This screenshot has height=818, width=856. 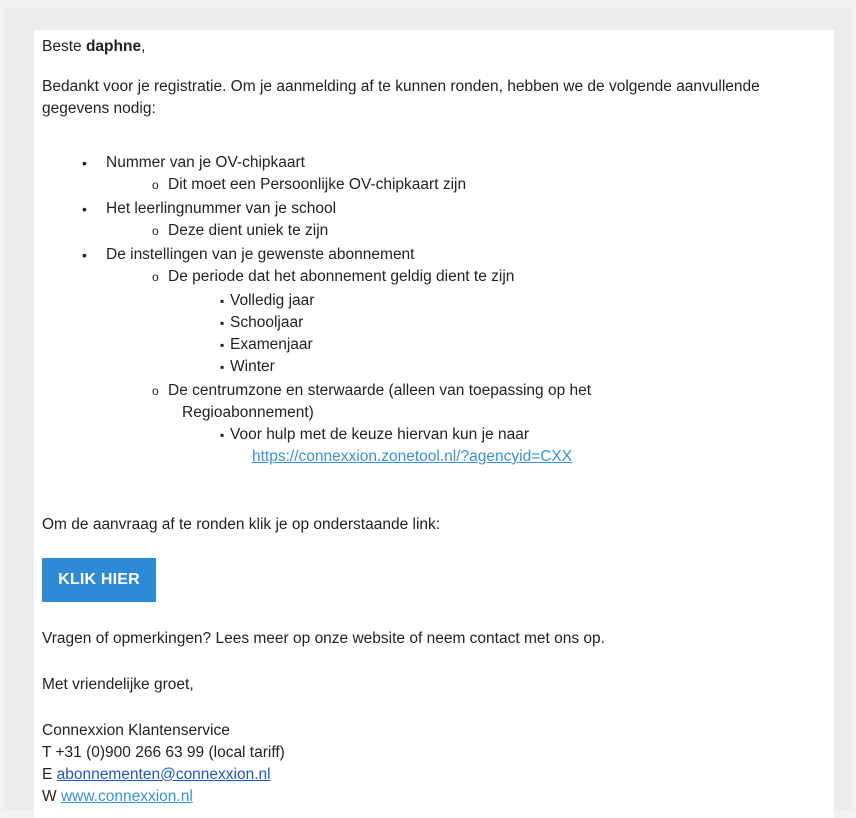 I want to click on requirement-item: Nummer van je OV-chipkaart, so click(x=193, y=163).